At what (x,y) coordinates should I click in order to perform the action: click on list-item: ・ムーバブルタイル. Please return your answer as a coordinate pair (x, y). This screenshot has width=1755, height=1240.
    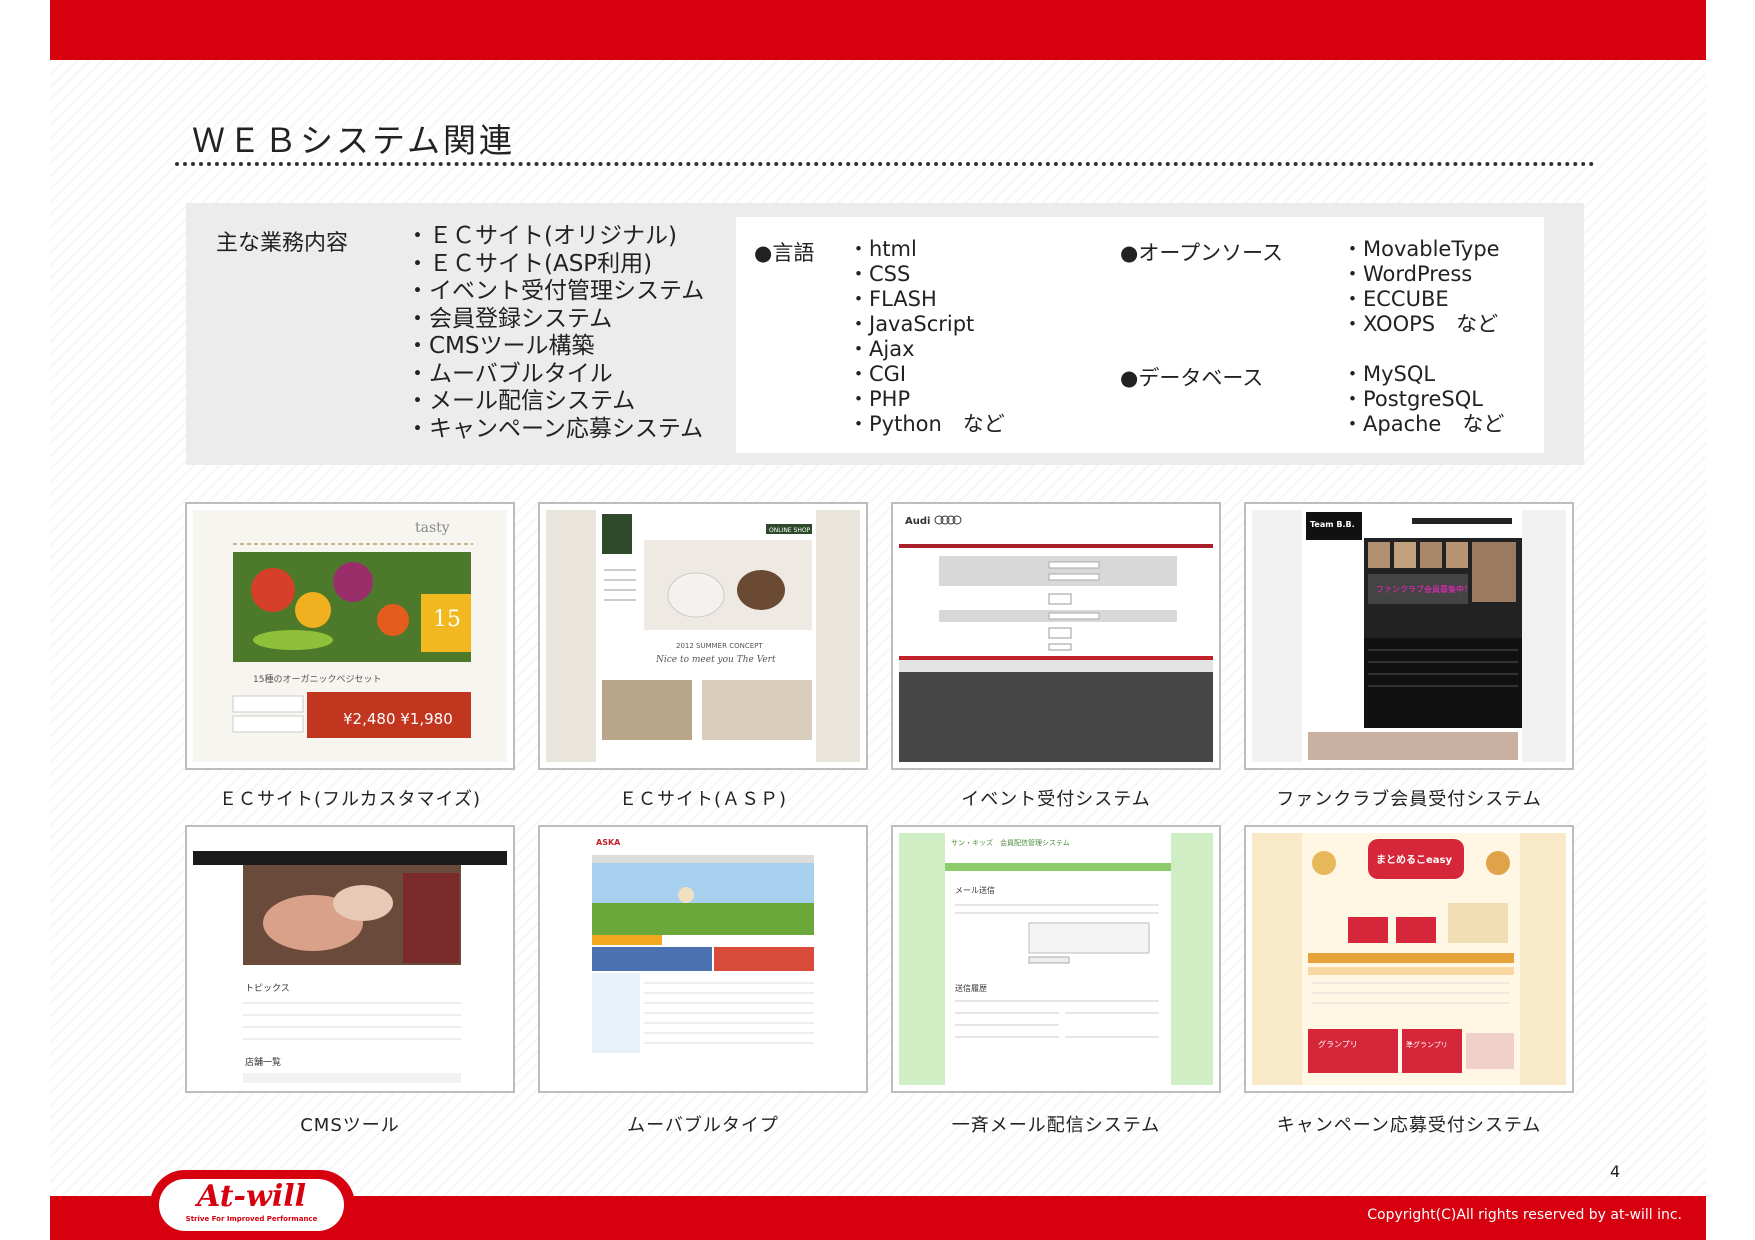
    Looking at the image, I should click on (509, 373).